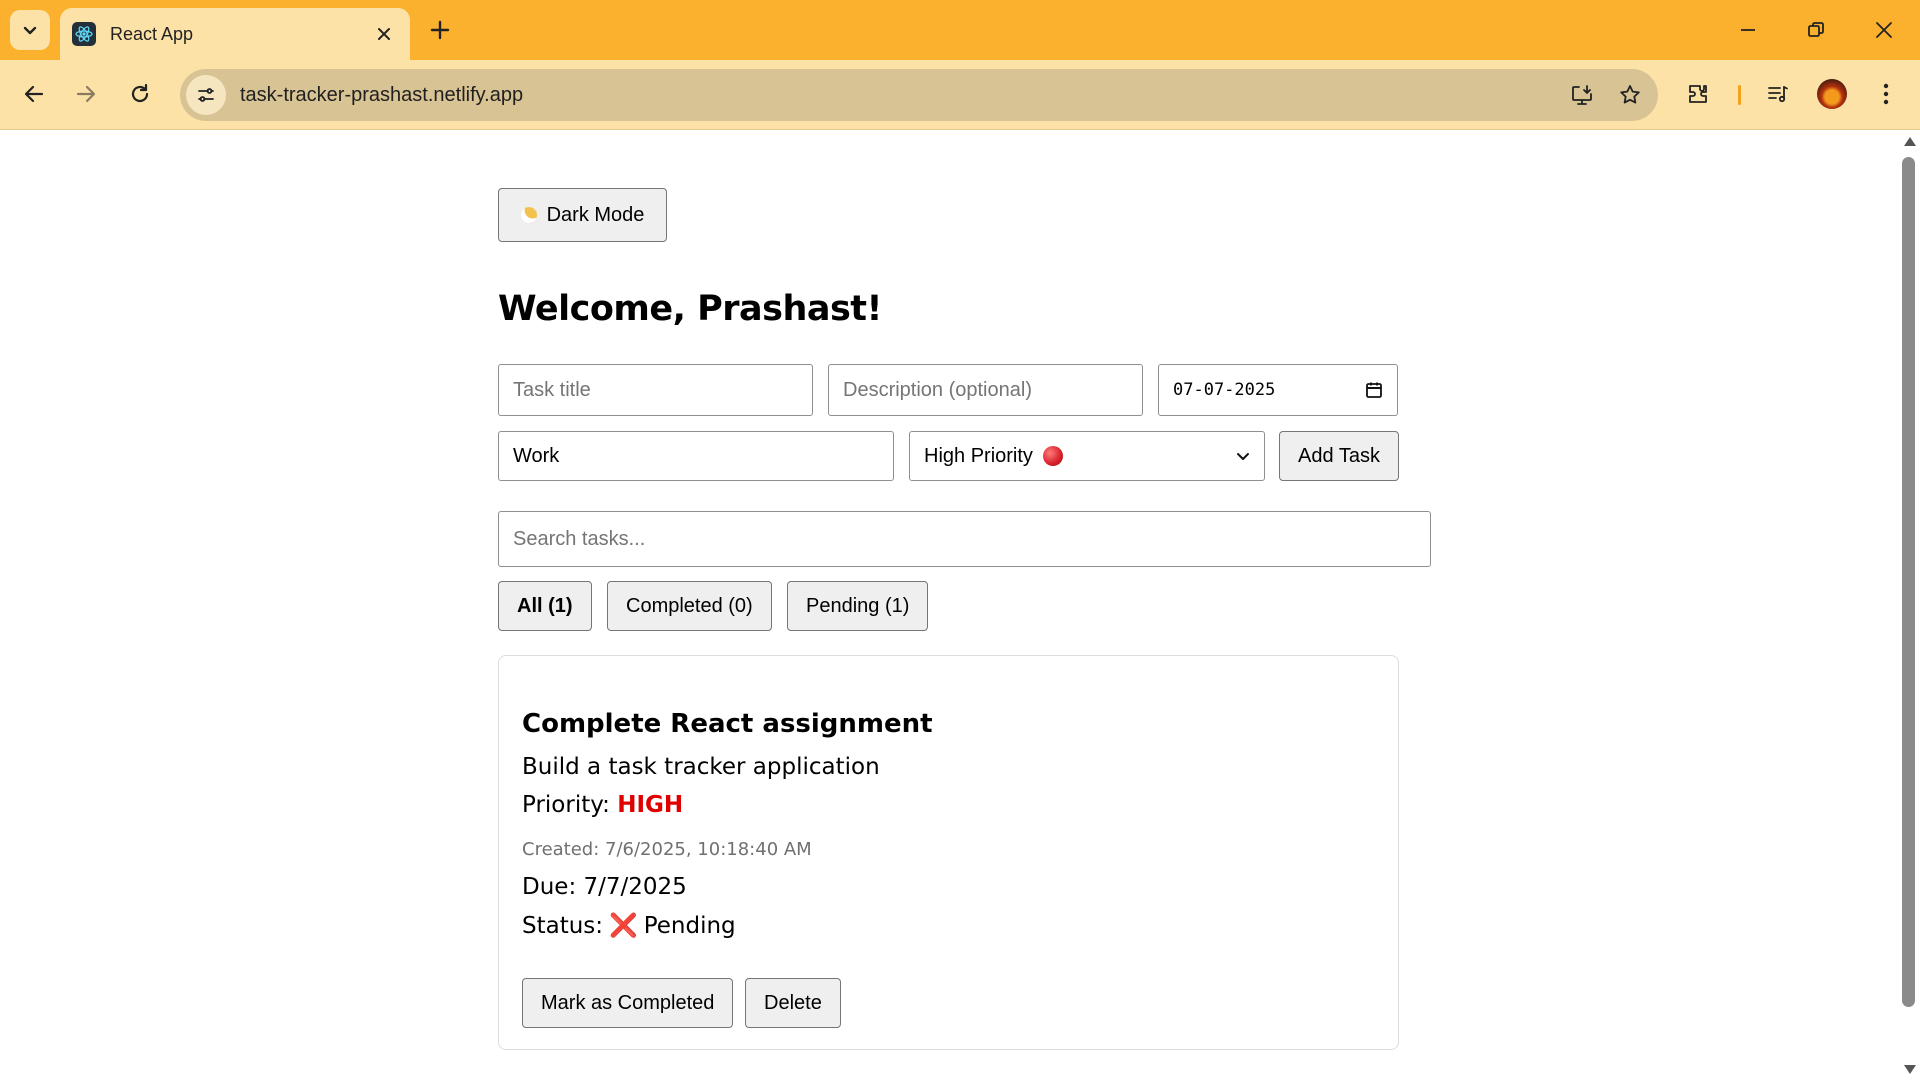 The height and width of the screenshot is (1080, 1920). What do you see at coordinates (528, 215) in the screenshot?
I see `crescent-moon-icon` at bounding box center [528, 215].